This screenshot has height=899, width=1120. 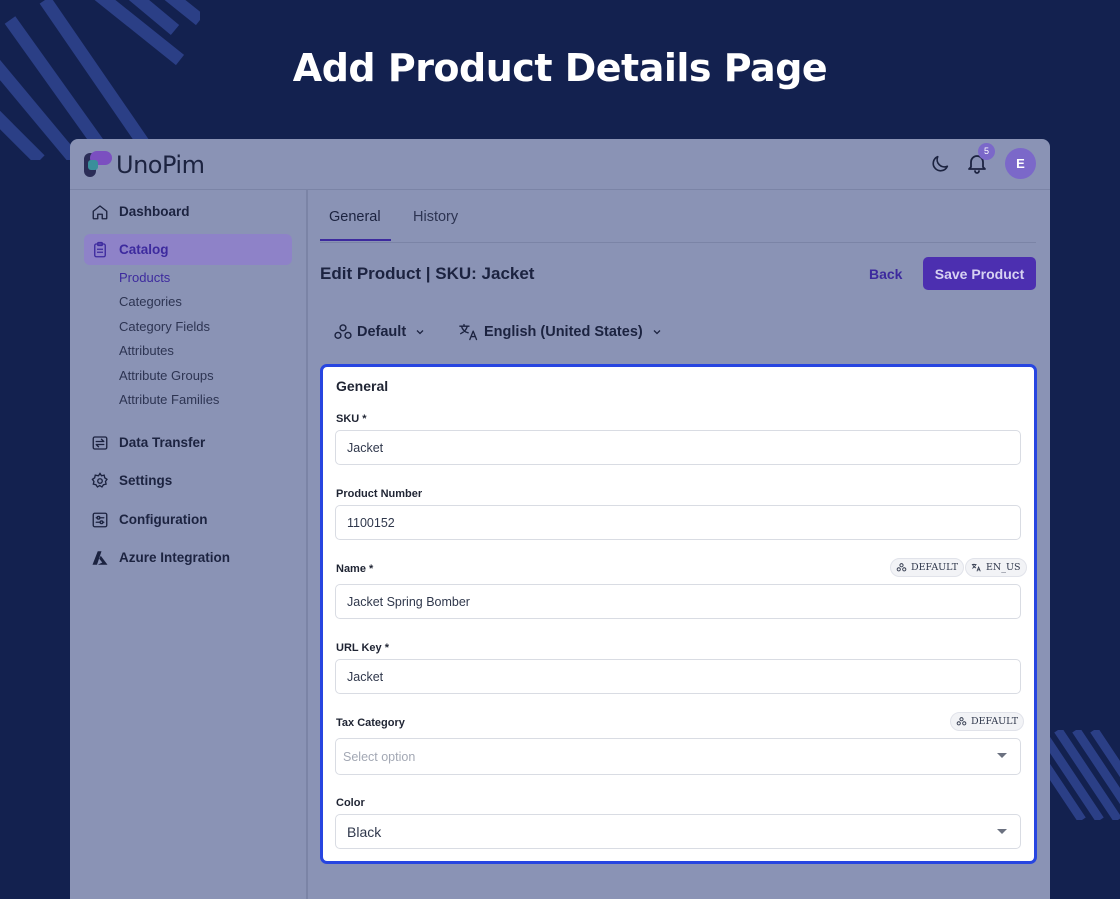 I want to click on tab-history: History, so click(x=435, y=217).